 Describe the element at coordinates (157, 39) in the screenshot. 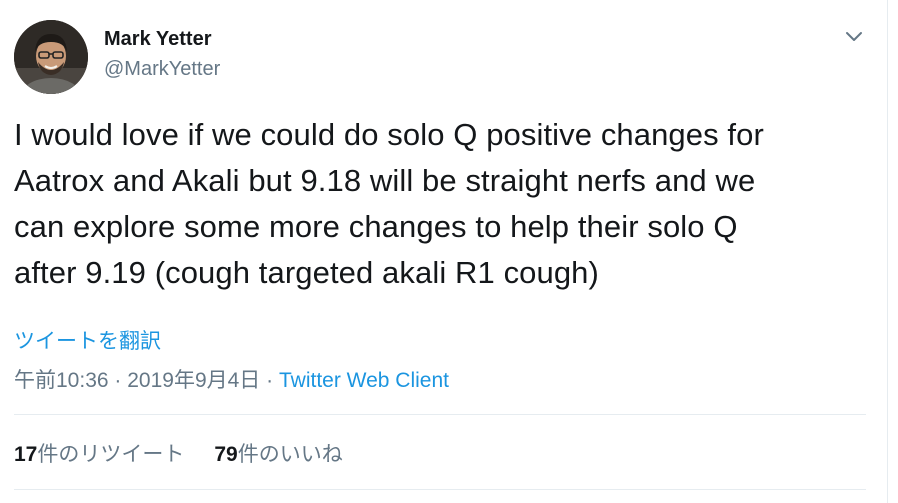

I see `author-name: Mark Yetter` at that location.